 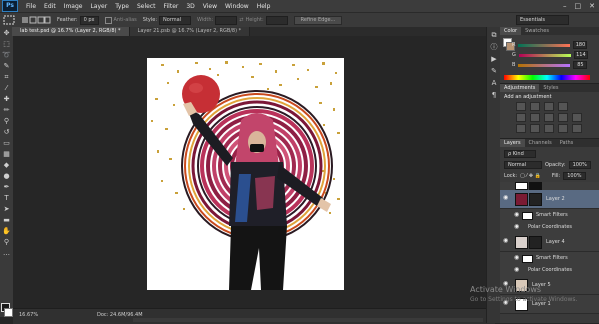 I want to click on menu-window: Window, so click(x=237, y=6).